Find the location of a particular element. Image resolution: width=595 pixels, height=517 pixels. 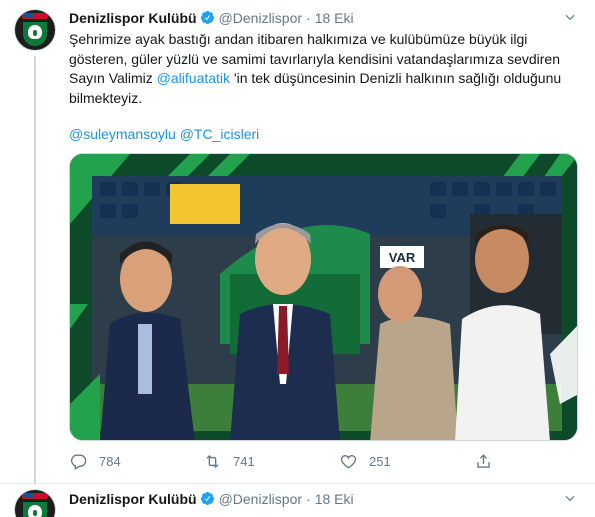

share-button is located at coordinates (489, 461).